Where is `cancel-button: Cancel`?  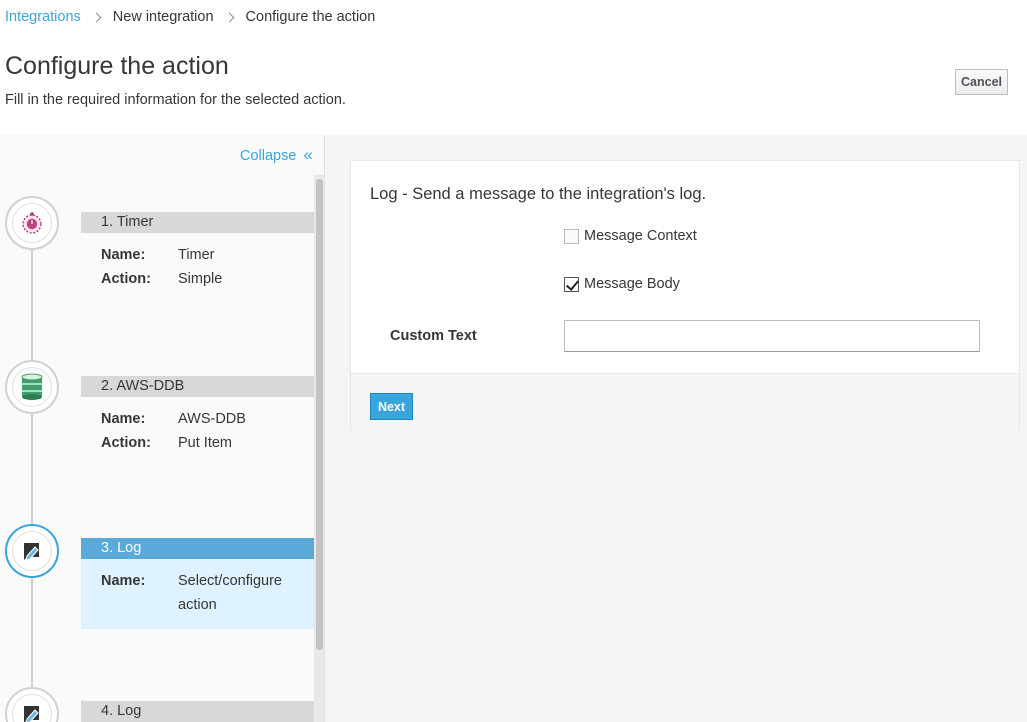 cancel-button: Cancel is located at coordinates (981, 82).